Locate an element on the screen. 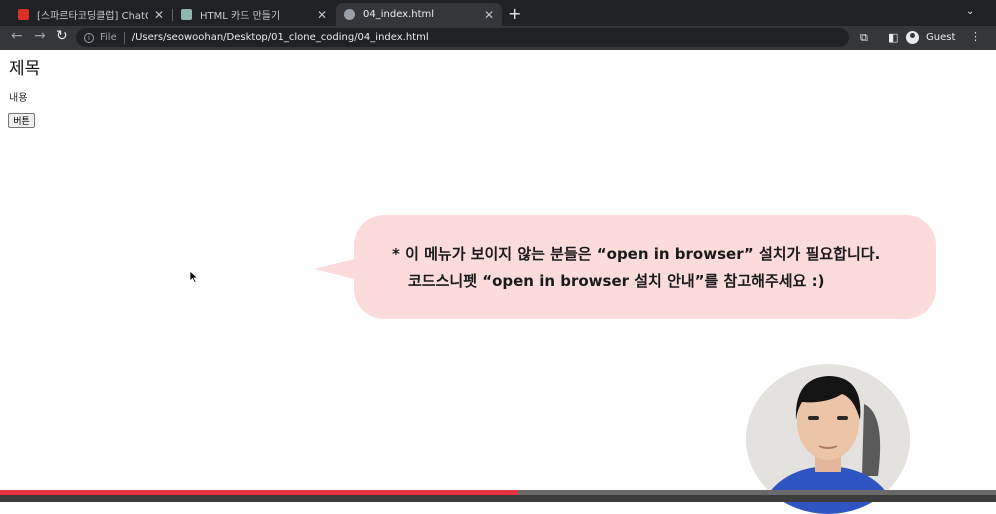 The height and width of the screenshot is (514, 996). forward-arrow-icon: → is located at coordinates (40, 36).